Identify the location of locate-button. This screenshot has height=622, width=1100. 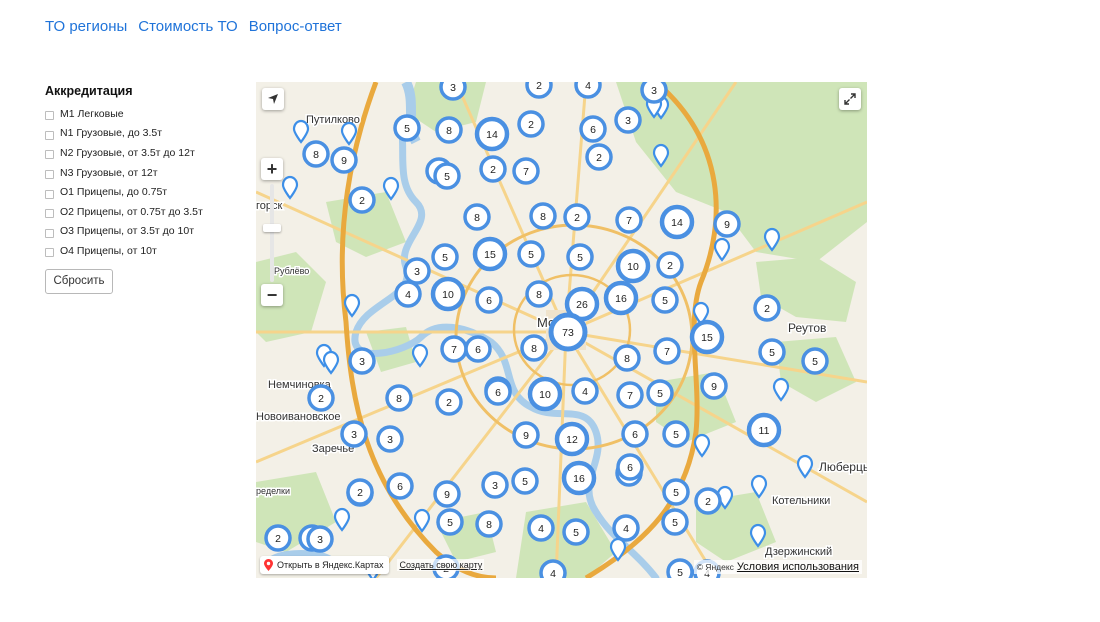
(273, 99).